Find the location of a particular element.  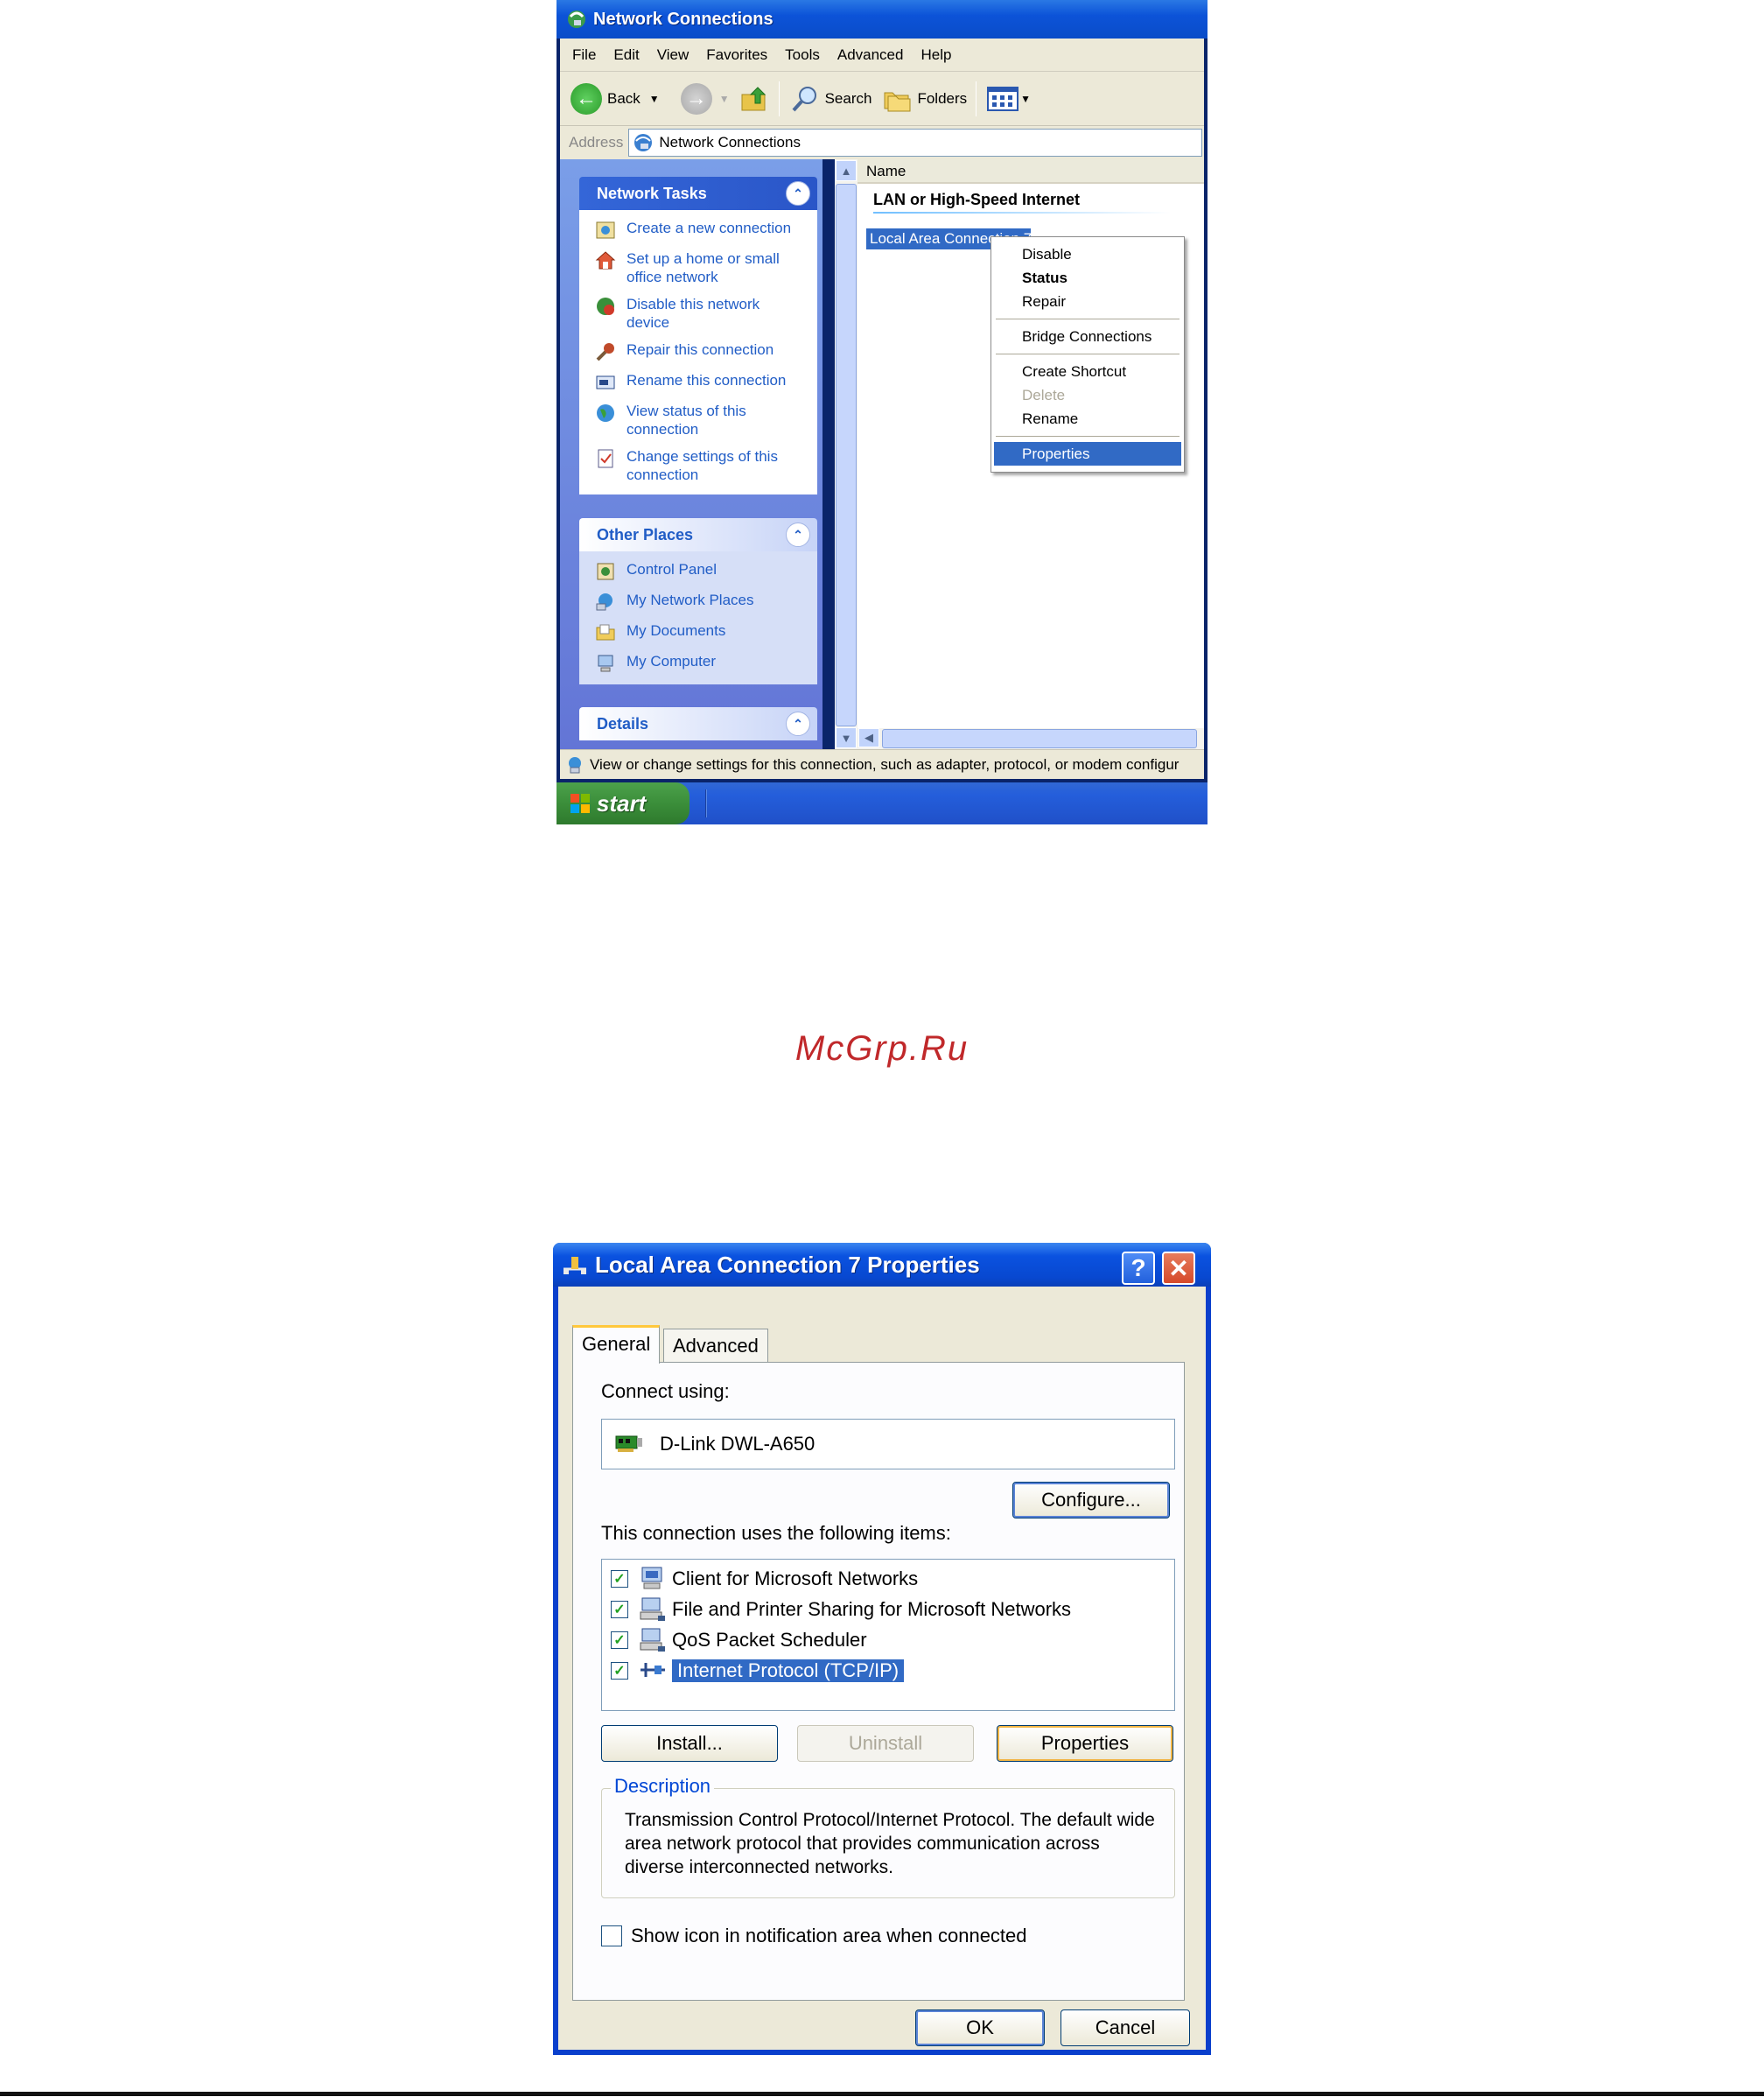

window-title: Network Connections is located at coordinates (683, 19).